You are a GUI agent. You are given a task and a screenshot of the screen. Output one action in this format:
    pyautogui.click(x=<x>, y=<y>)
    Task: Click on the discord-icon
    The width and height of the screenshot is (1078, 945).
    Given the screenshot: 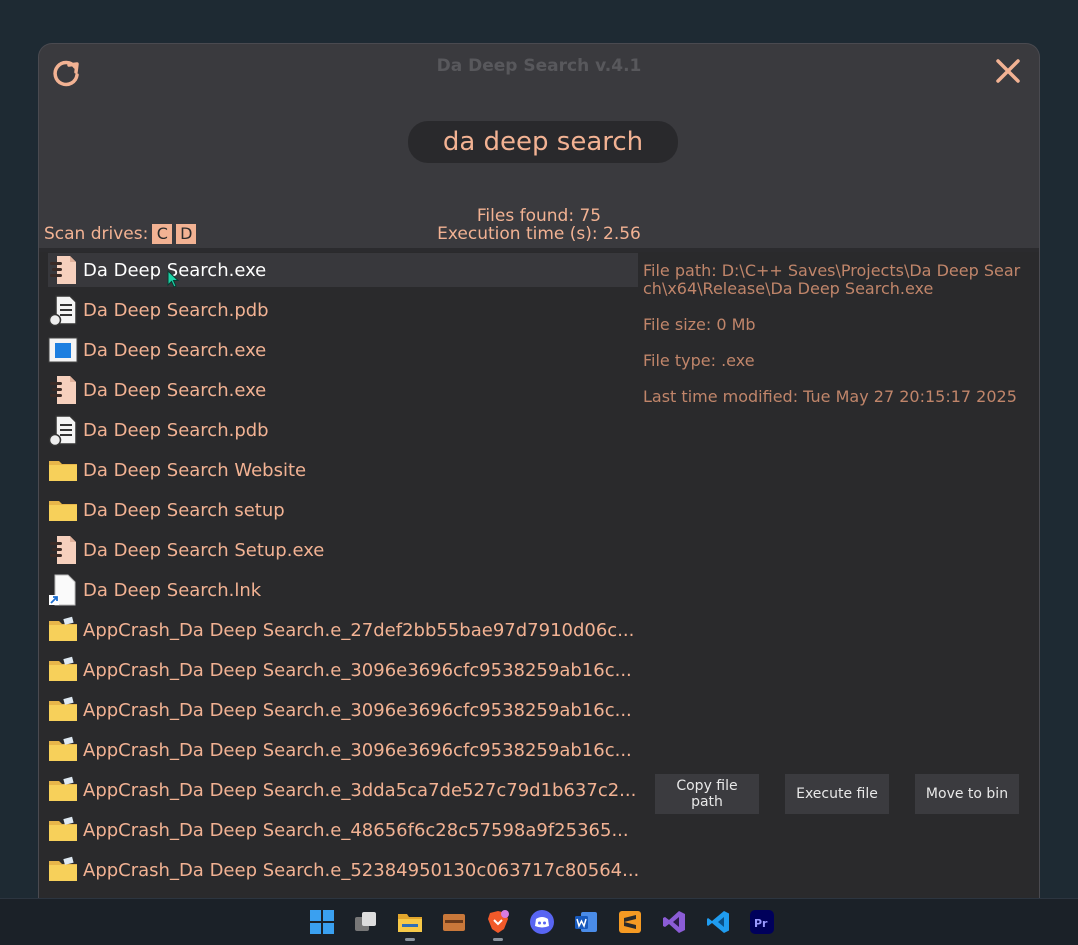 What is the action you would take?
    pyautogui.click(x=542, y=922)
    